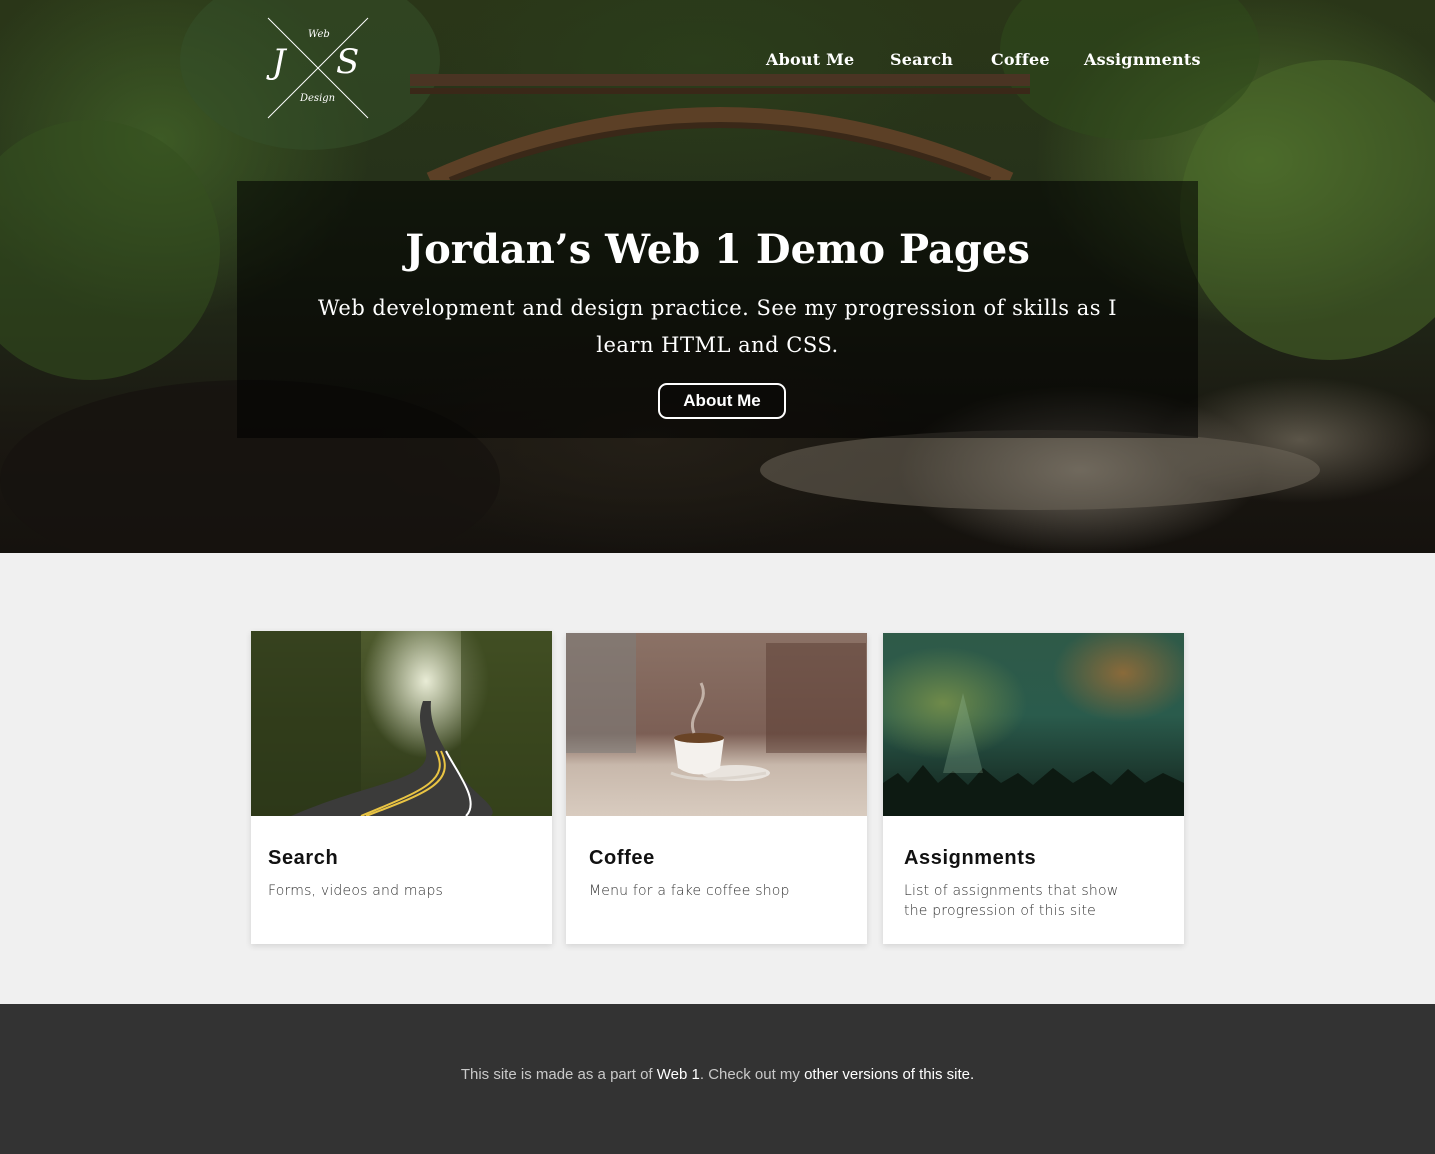  I want to click on card-description-line-2: the progression of this site, so click(1000, 911).